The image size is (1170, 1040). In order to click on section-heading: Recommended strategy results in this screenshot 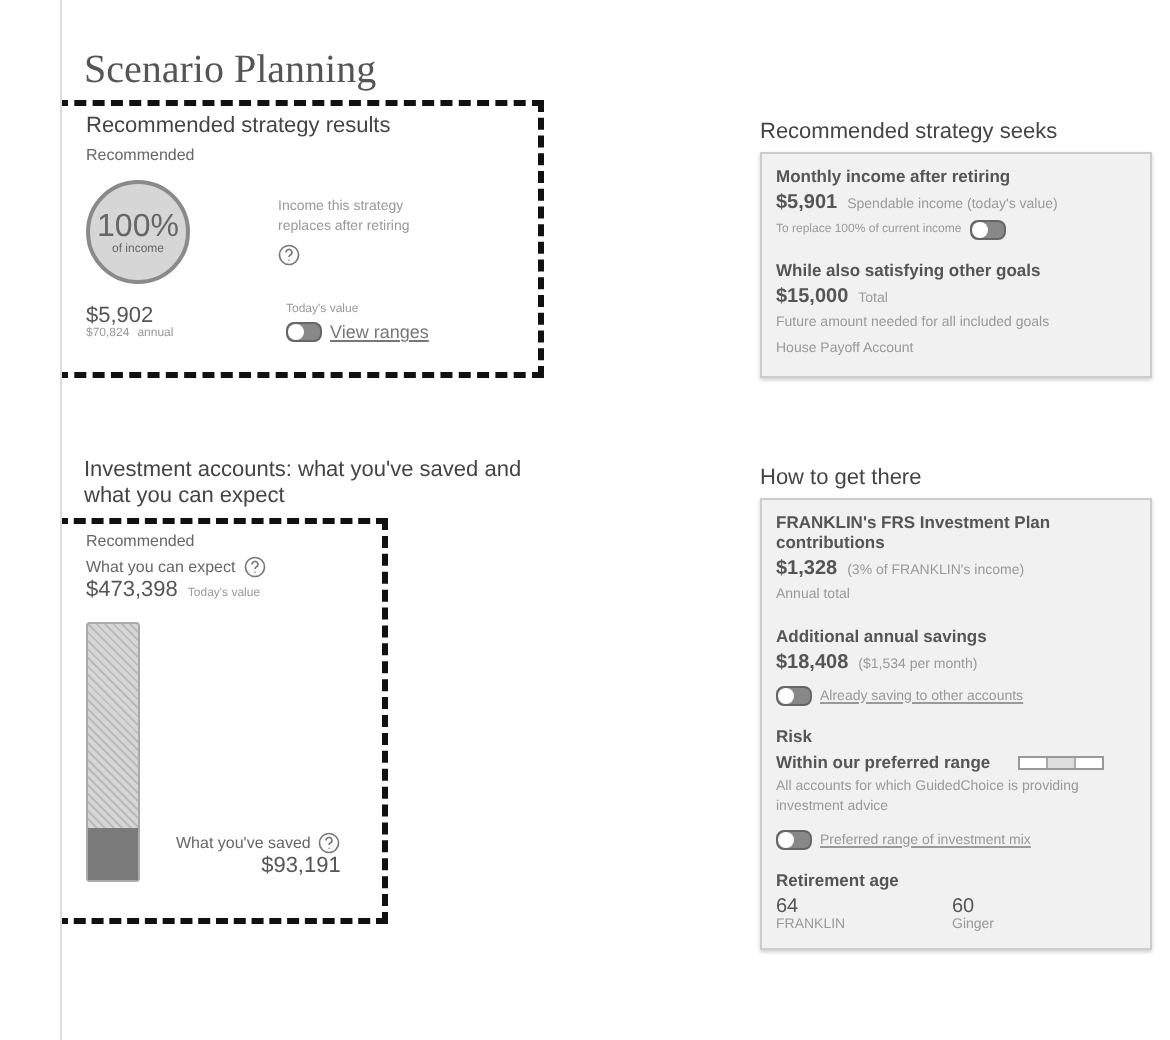, I will do `click(239, 126)`.